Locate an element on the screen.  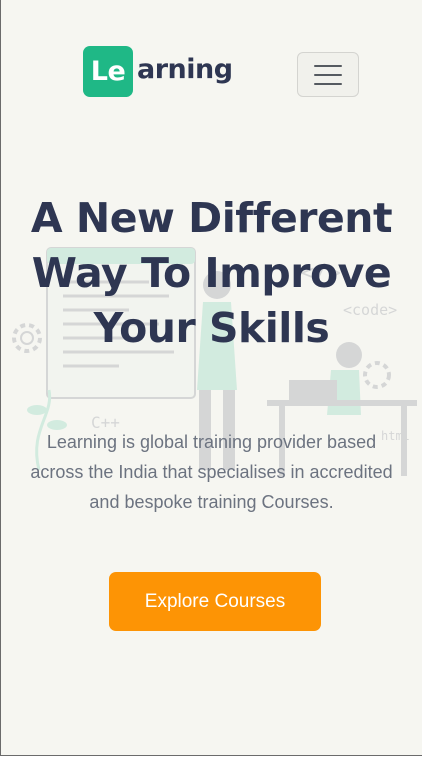
logo-text: arning is located at coordinates (185, 69).